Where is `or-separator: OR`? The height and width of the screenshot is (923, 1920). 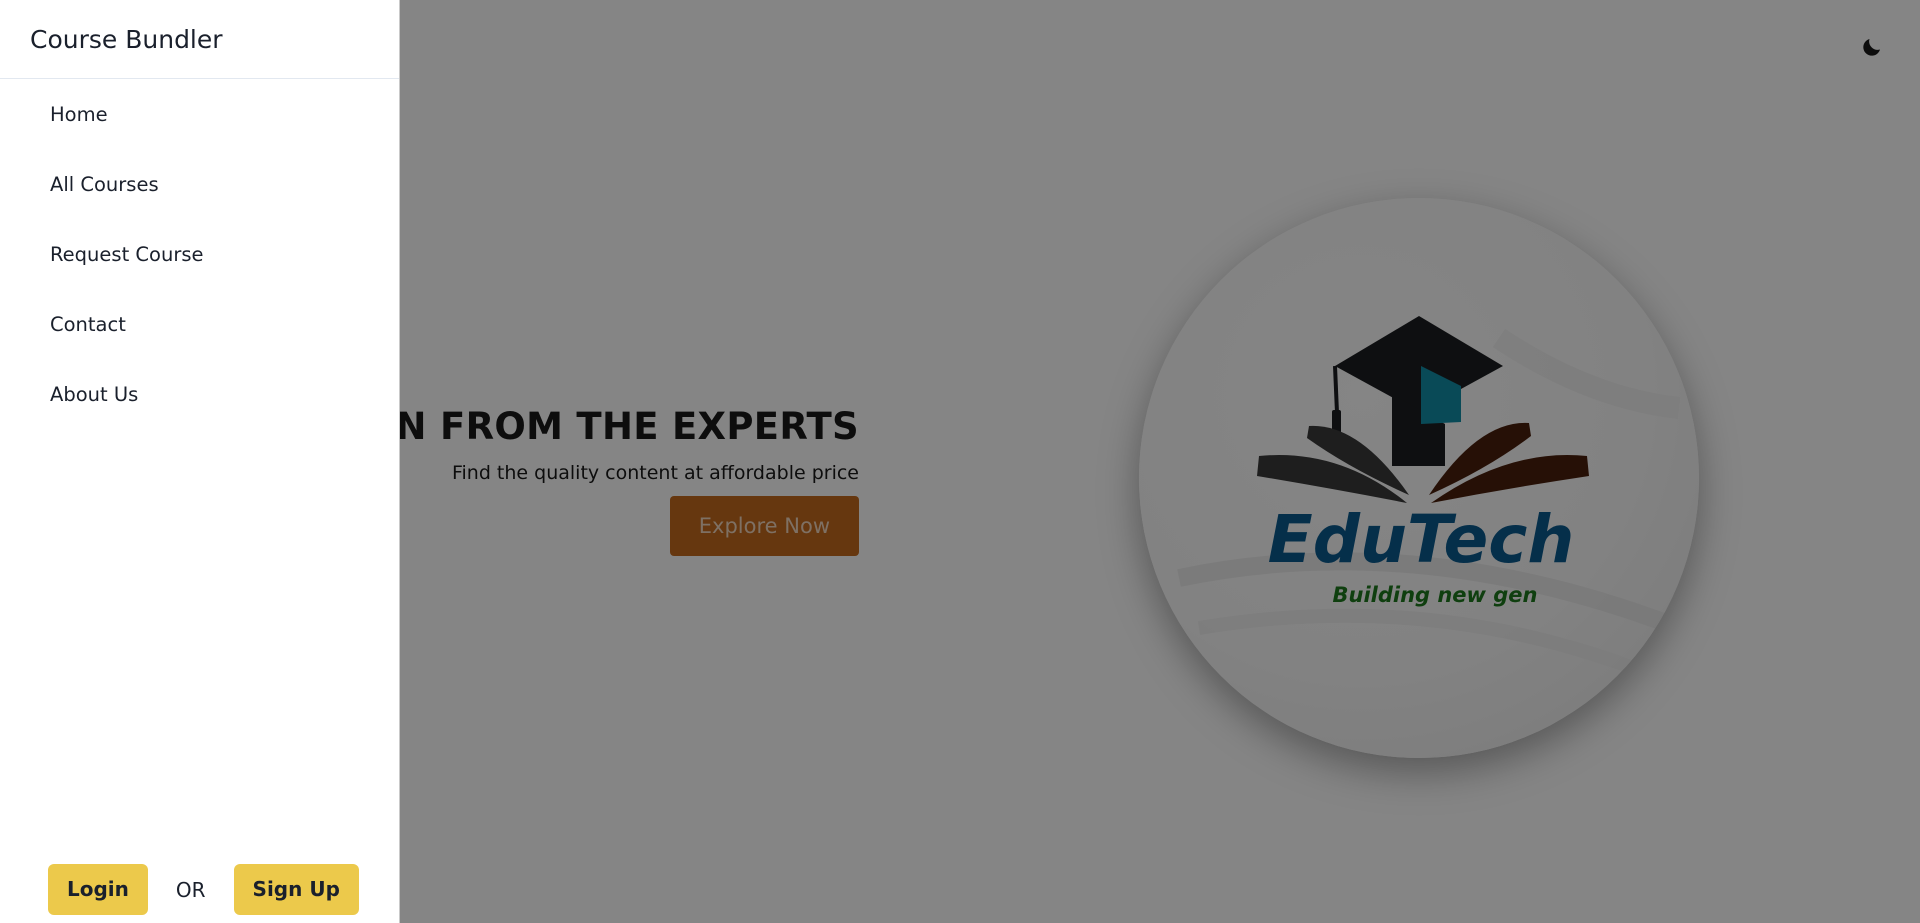 or-separator: OR is located at coordinates (190, 889).